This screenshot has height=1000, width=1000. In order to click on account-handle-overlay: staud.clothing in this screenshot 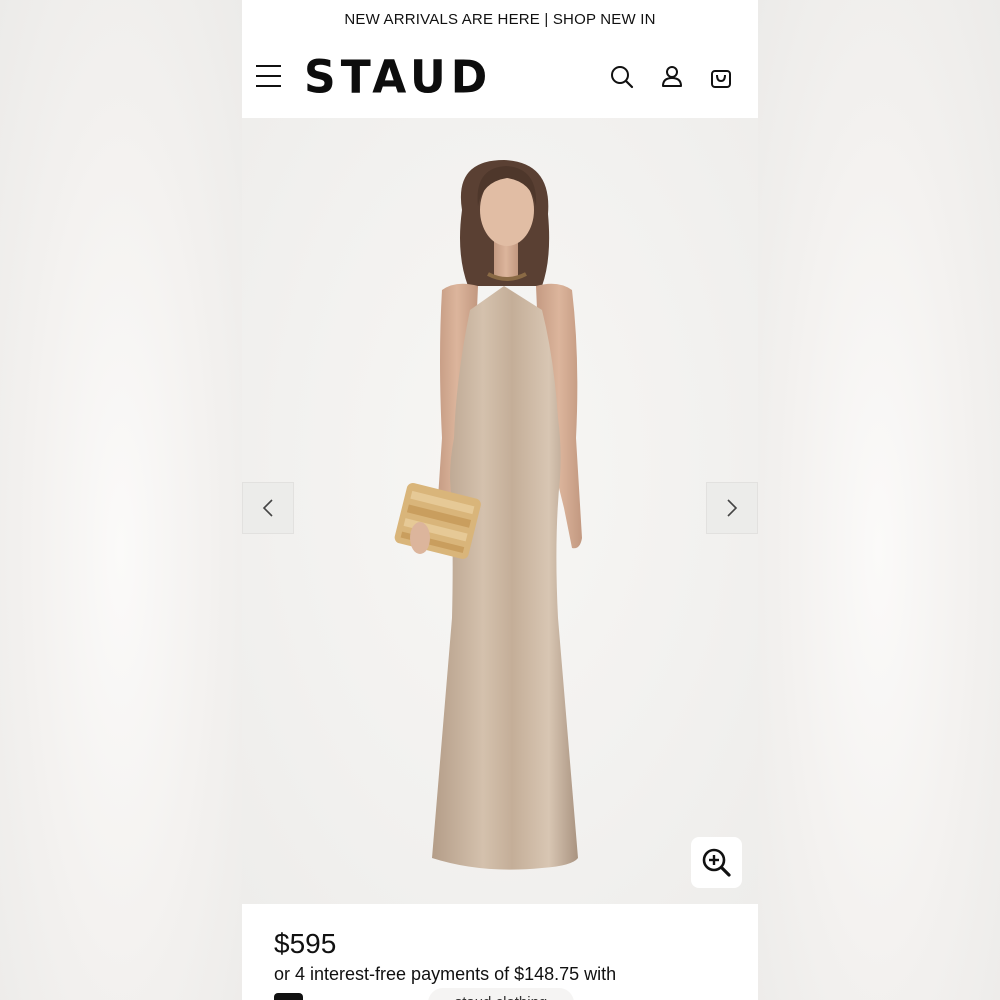, I will do `click(501, 994)`.